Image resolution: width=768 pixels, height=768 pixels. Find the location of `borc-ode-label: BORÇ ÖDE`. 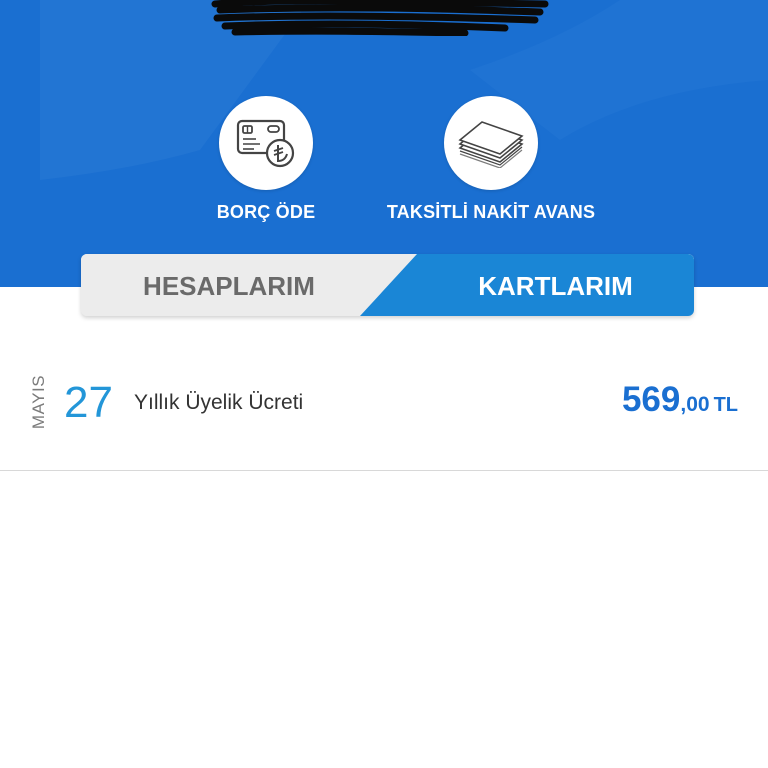

borc-ode-label: BORÇ ÖDE is located at coordinates (266, 212).